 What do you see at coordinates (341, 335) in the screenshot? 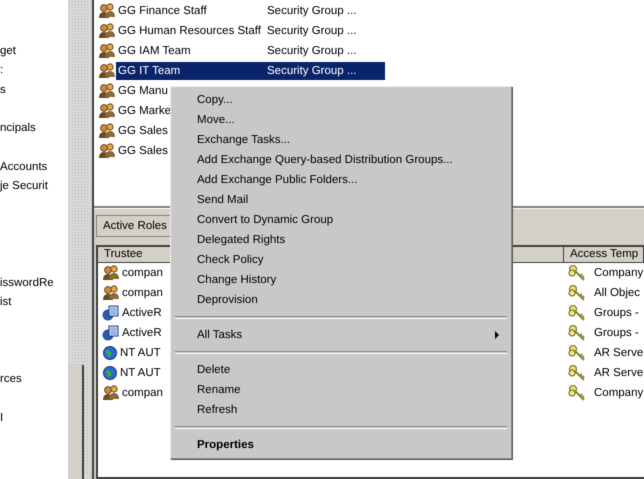
I see `menu-item: All Tasks` at bounding box center [341, 335].